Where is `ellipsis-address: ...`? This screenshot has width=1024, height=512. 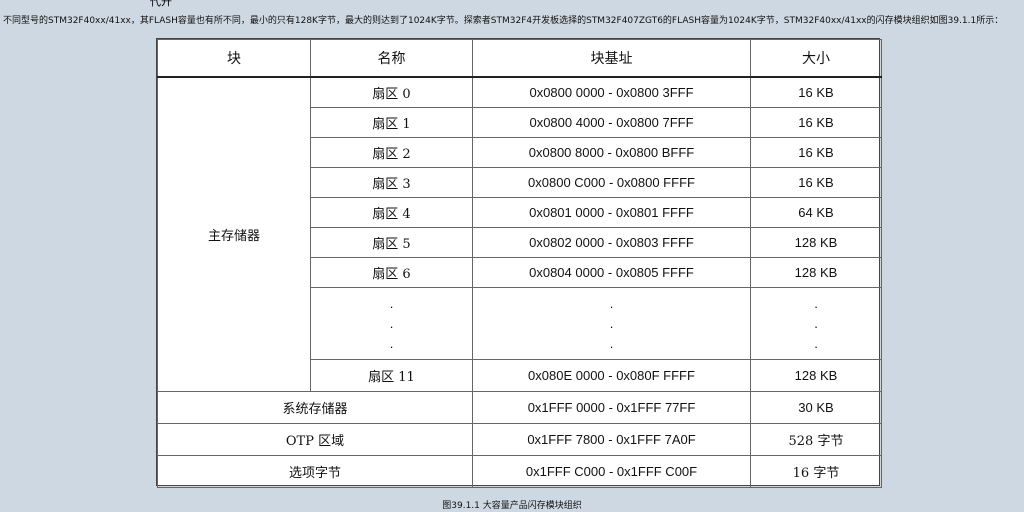 ellipsis-address: ... is located at coordinates (611, 323).